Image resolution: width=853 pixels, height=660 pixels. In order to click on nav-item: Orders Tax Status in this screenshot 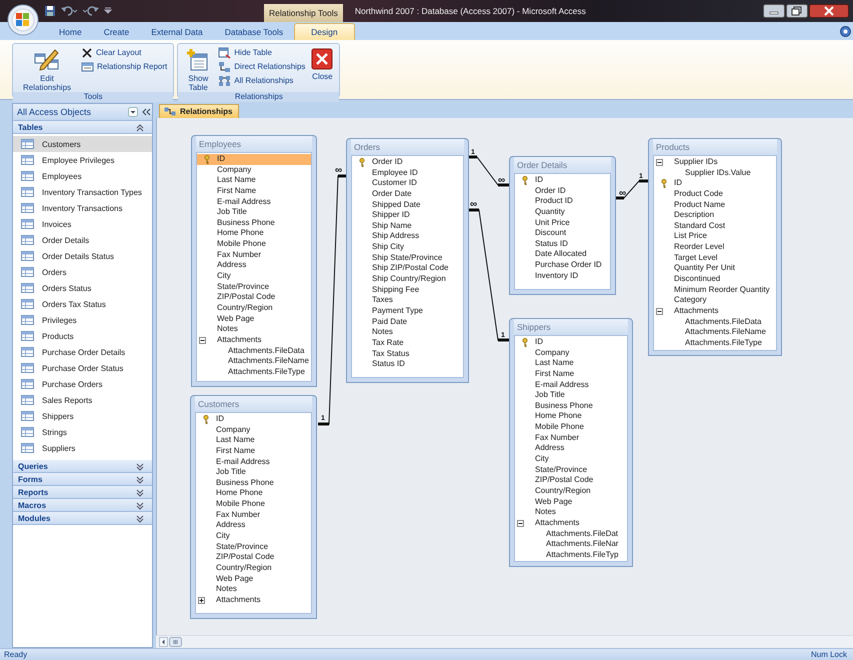, I will do `click(82, 304)`.